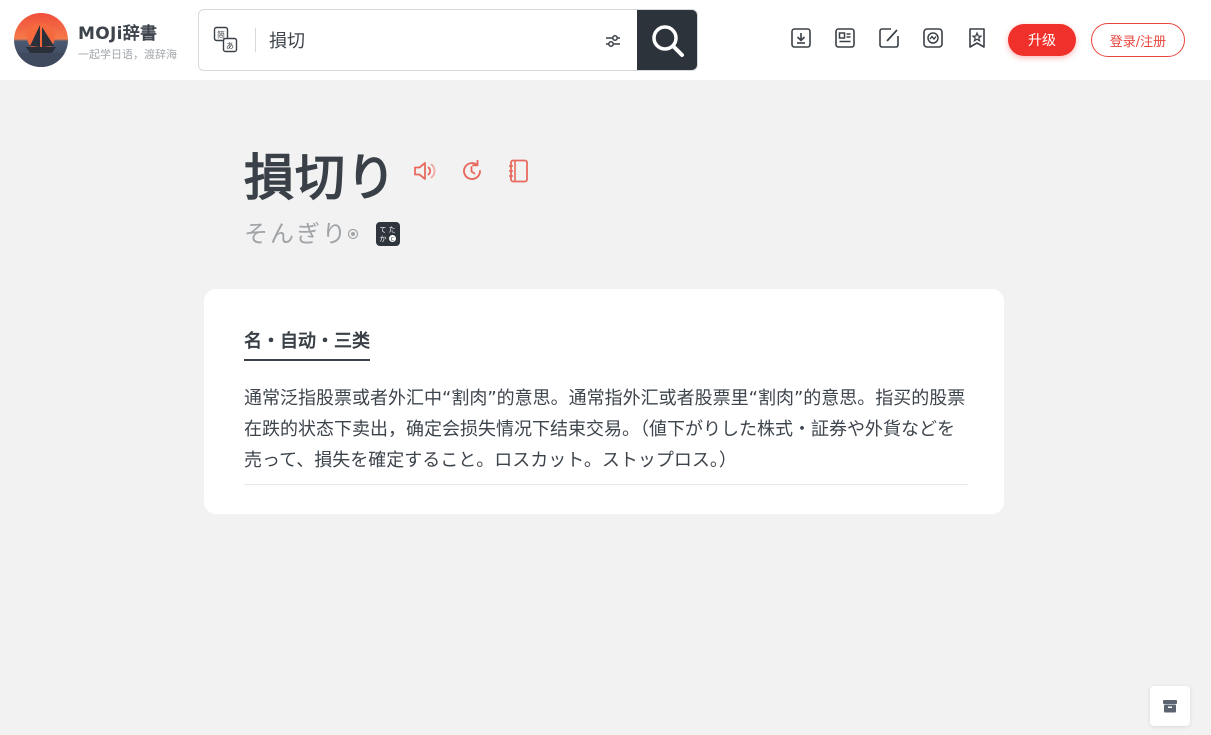 This screenshot has width=1211, height=735. Describe the element at coordinates (933, 38) in the screenshot. I see `stats-icon` at that location.